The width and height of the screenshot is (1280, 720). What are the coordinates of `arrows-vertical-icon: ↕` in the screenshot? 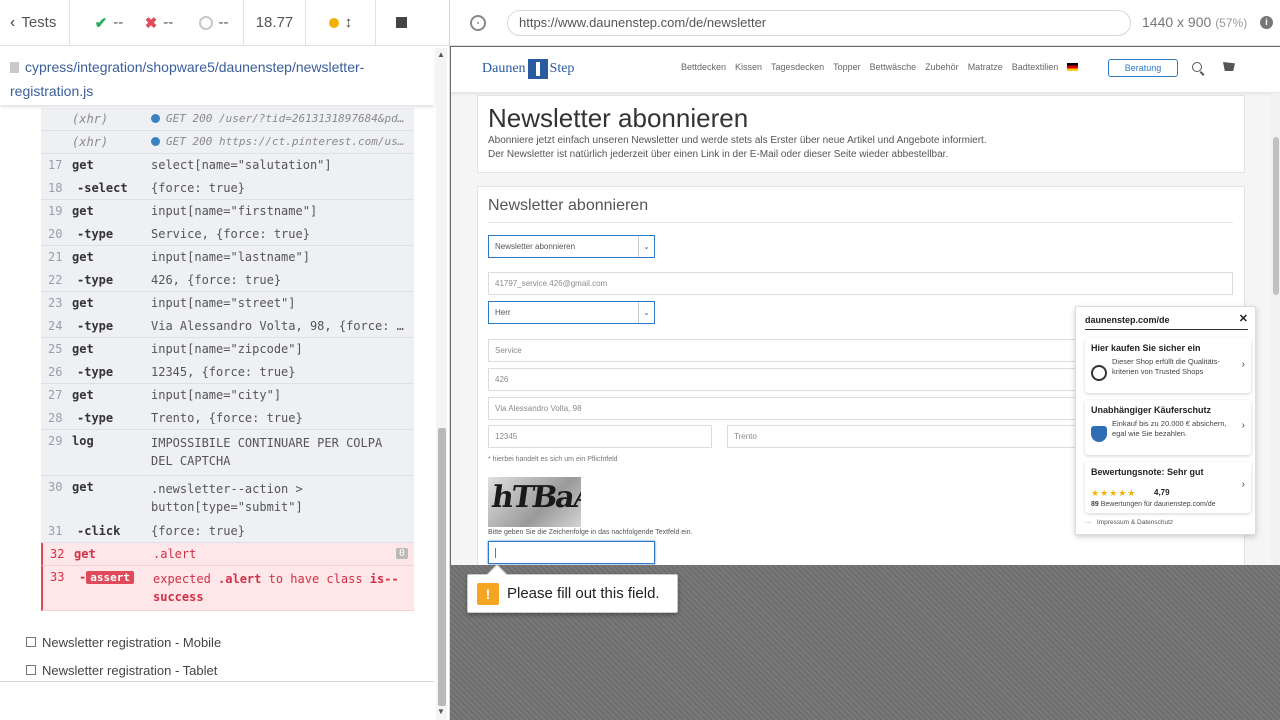 It's located at (348, 22).